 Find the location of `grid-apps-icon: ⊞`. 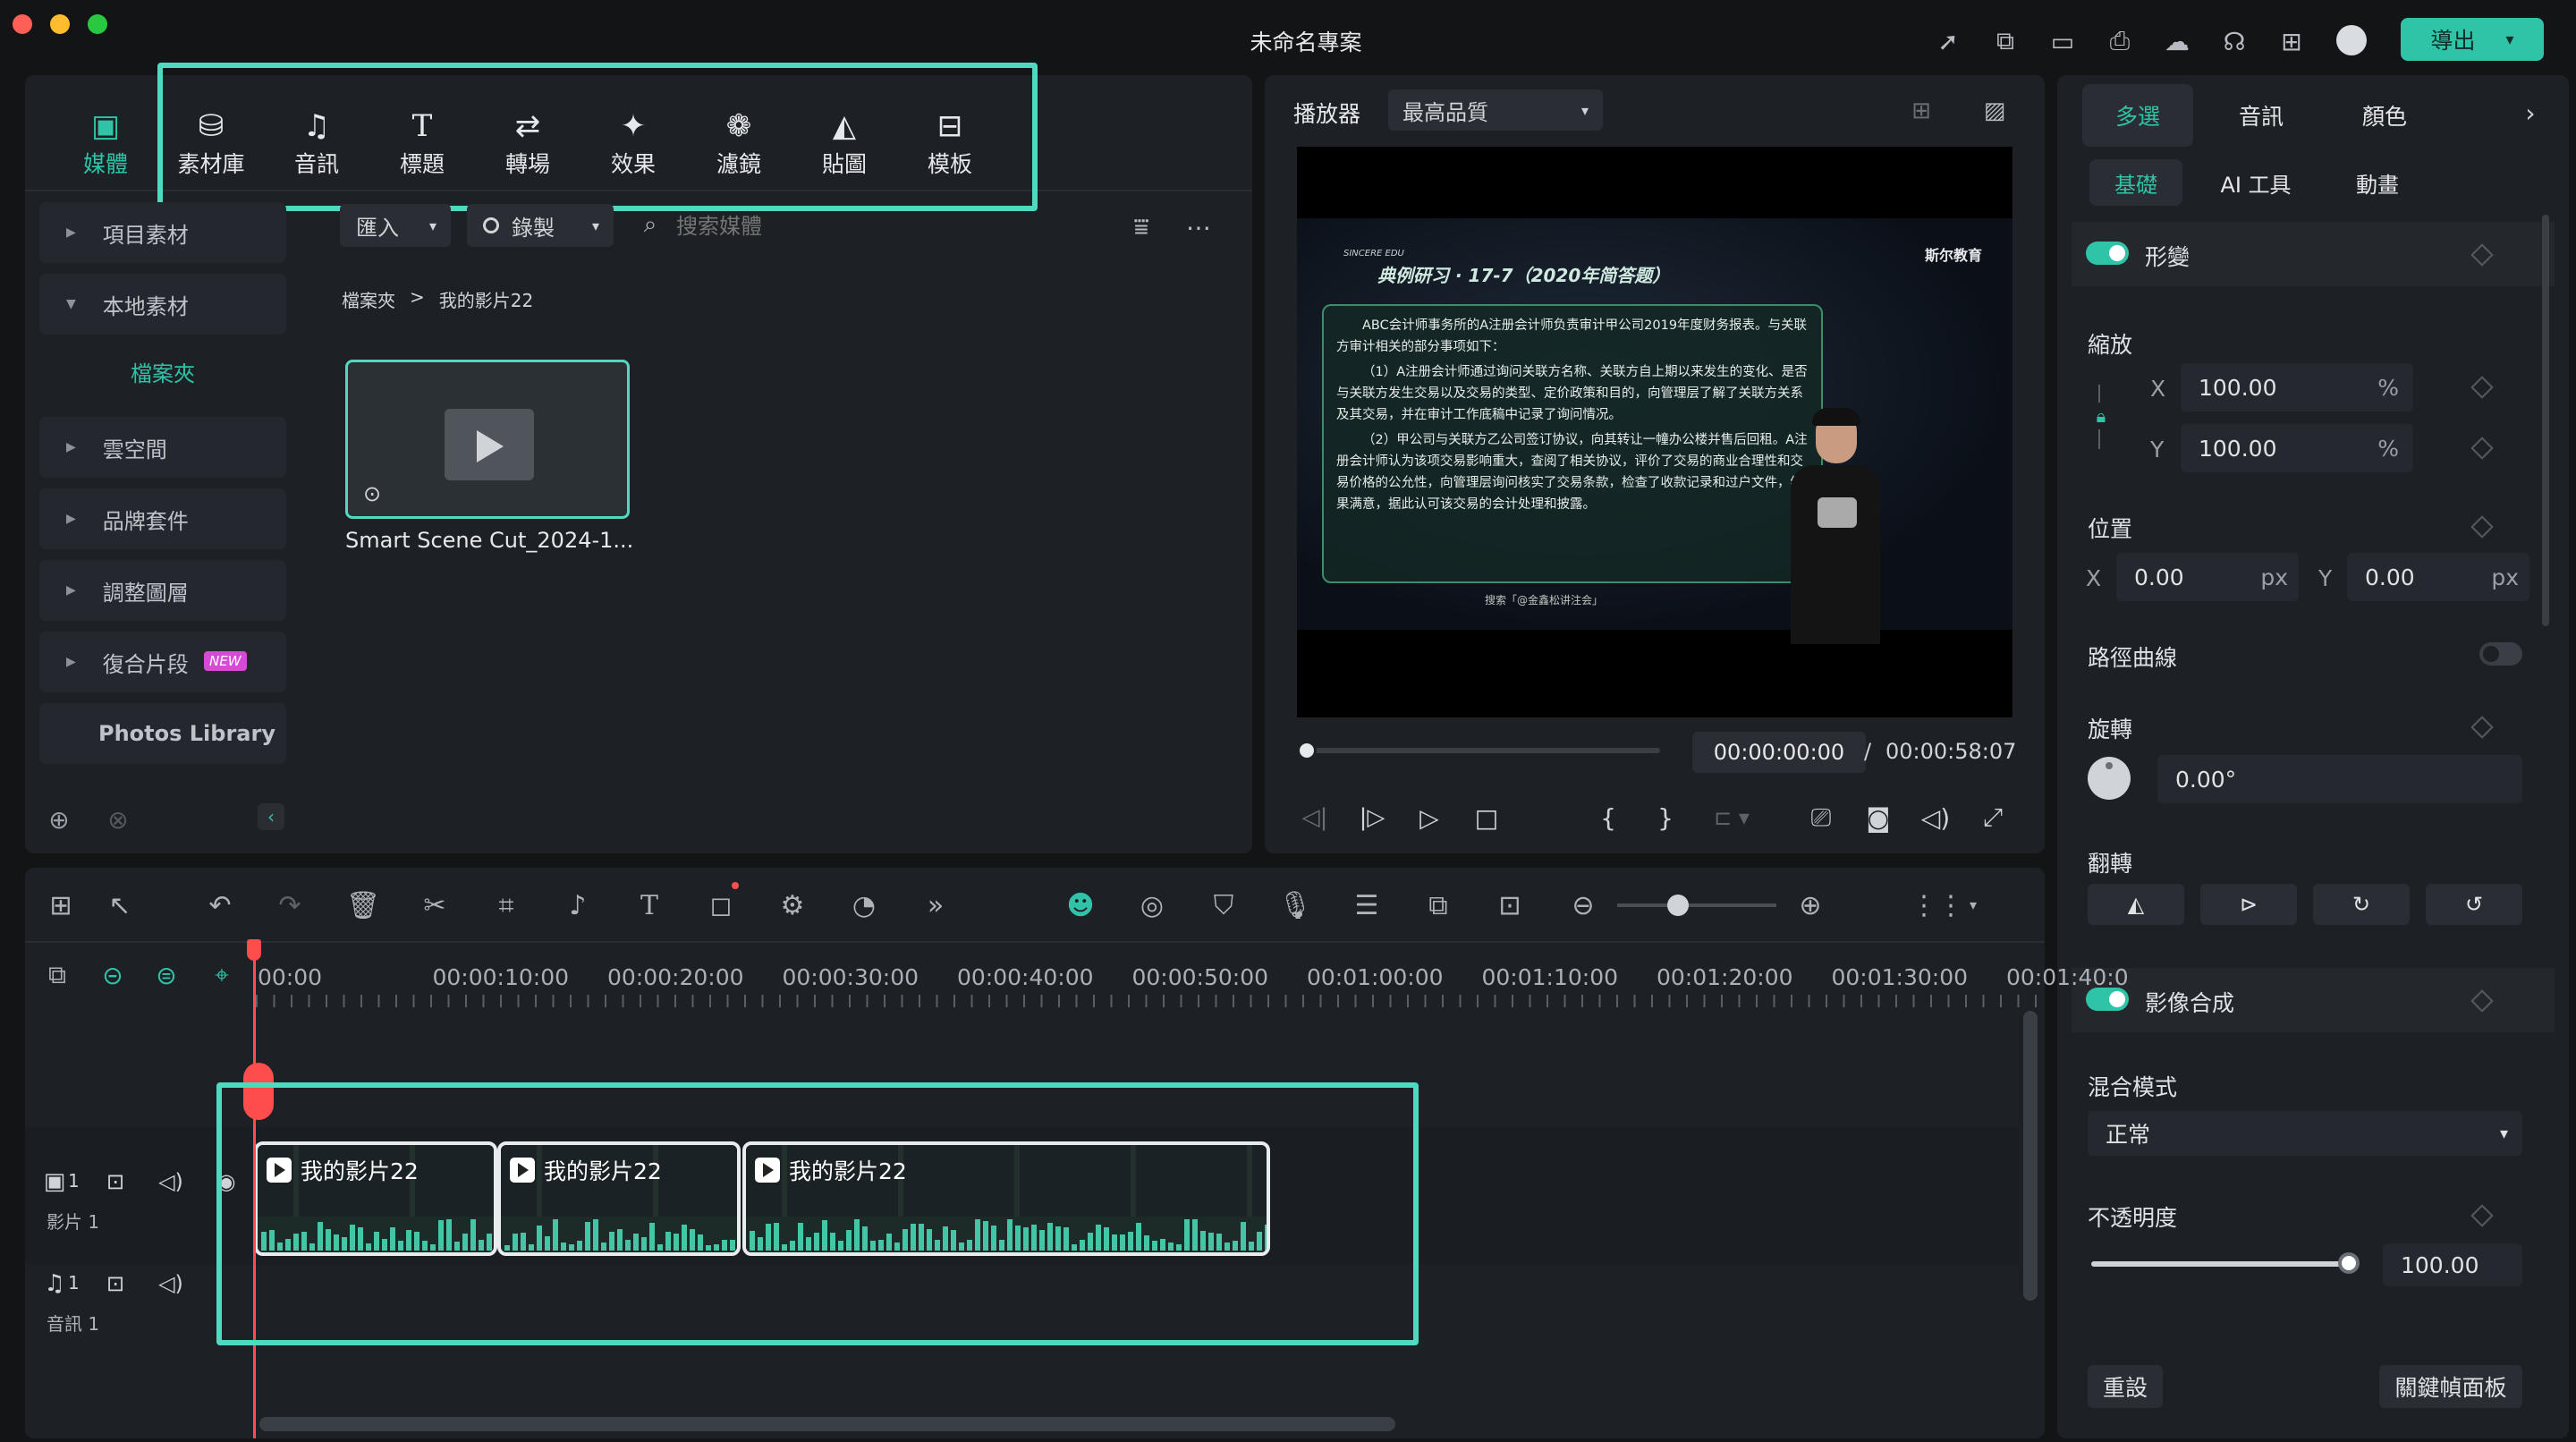

grid-apps-icon: ⊞ is located at coordinates (2291, 41).